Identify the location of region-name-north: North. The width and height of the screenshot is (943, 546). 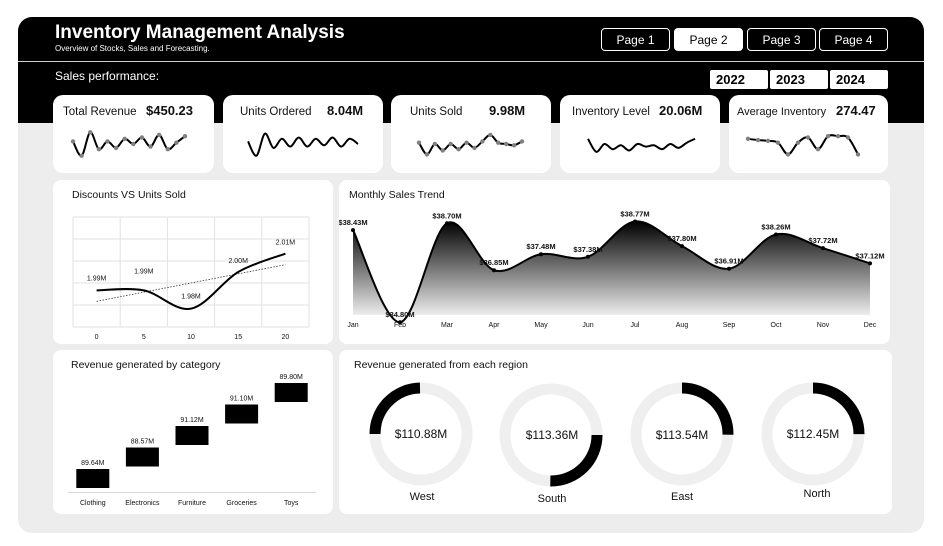
(817, 494).